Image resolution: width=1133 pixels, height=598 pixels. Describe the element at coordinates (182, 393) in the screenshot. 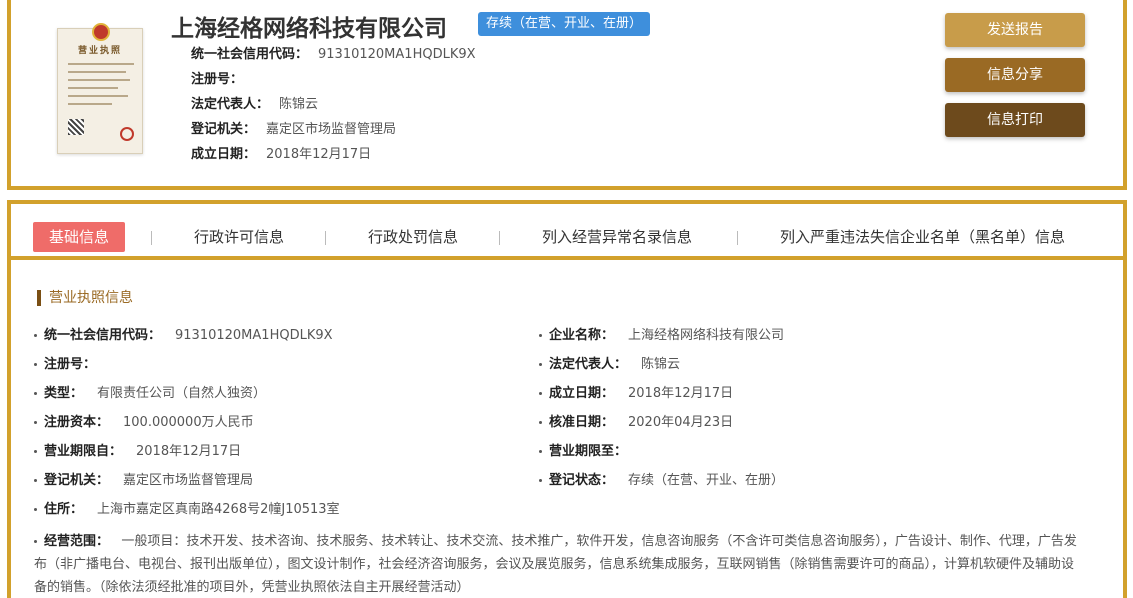

I see `field-value: 有限责任公司（自然人独资）` at that location.